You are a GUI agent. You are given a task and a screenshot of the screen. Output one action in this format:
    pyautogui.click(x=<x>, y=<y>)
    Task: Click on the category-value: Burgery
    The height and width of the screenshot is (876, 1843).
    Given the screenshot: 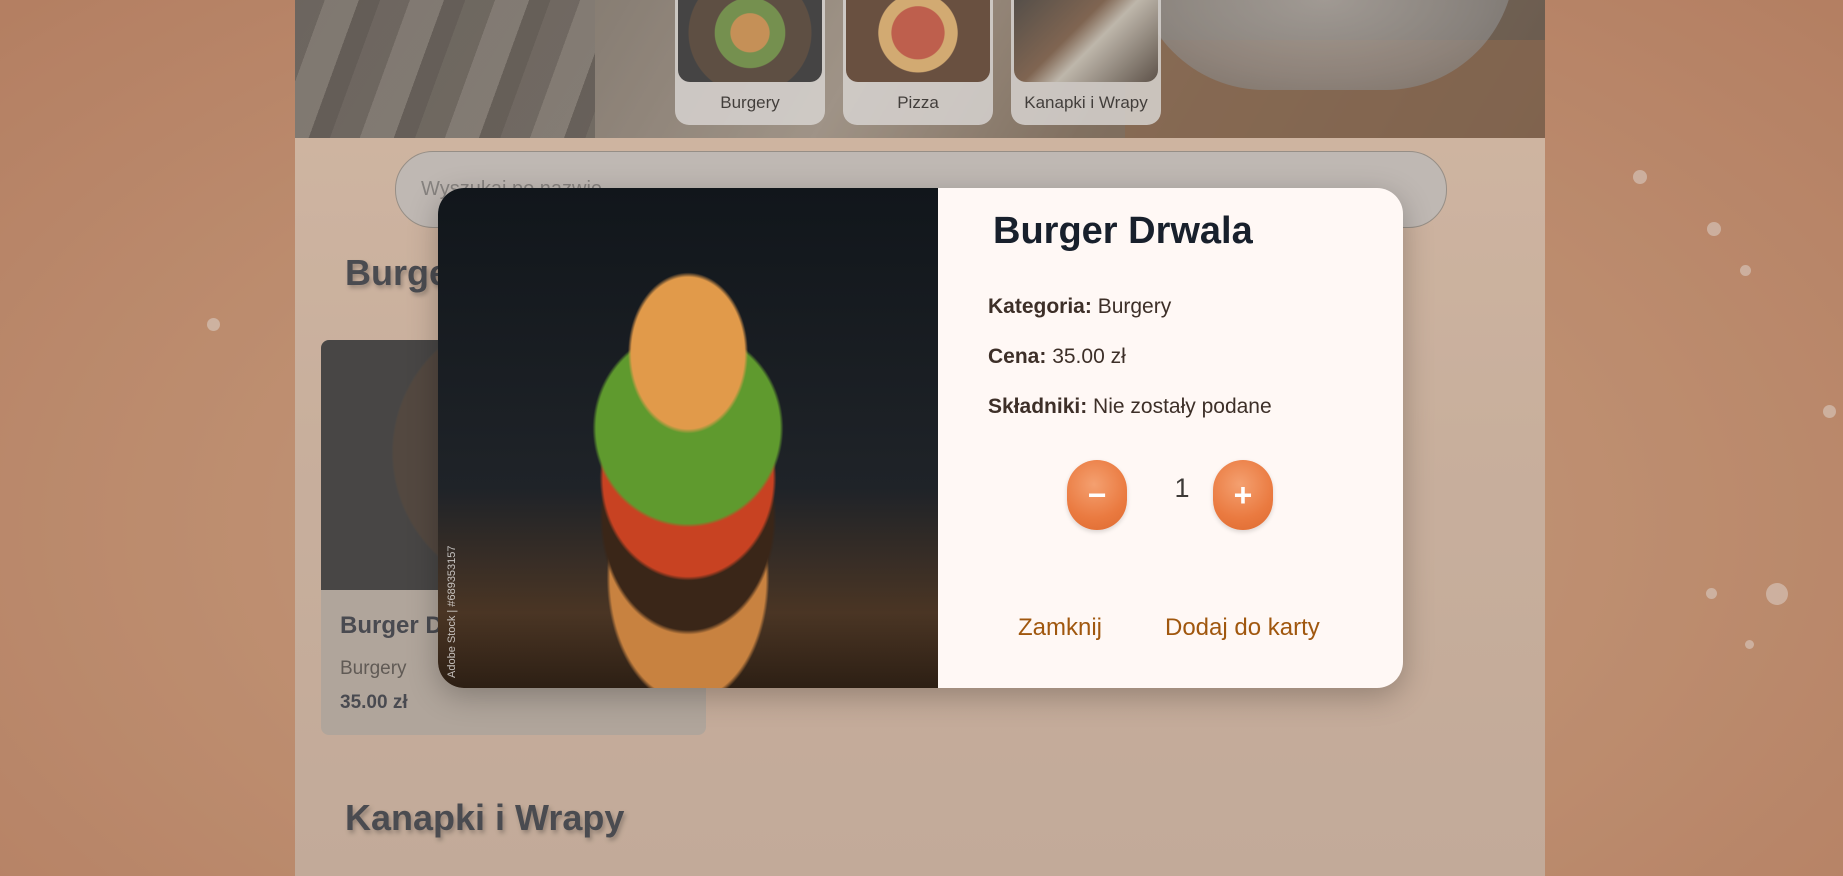 What is the action you would take?
    pyautogui.click(x=1134, y=306)
    